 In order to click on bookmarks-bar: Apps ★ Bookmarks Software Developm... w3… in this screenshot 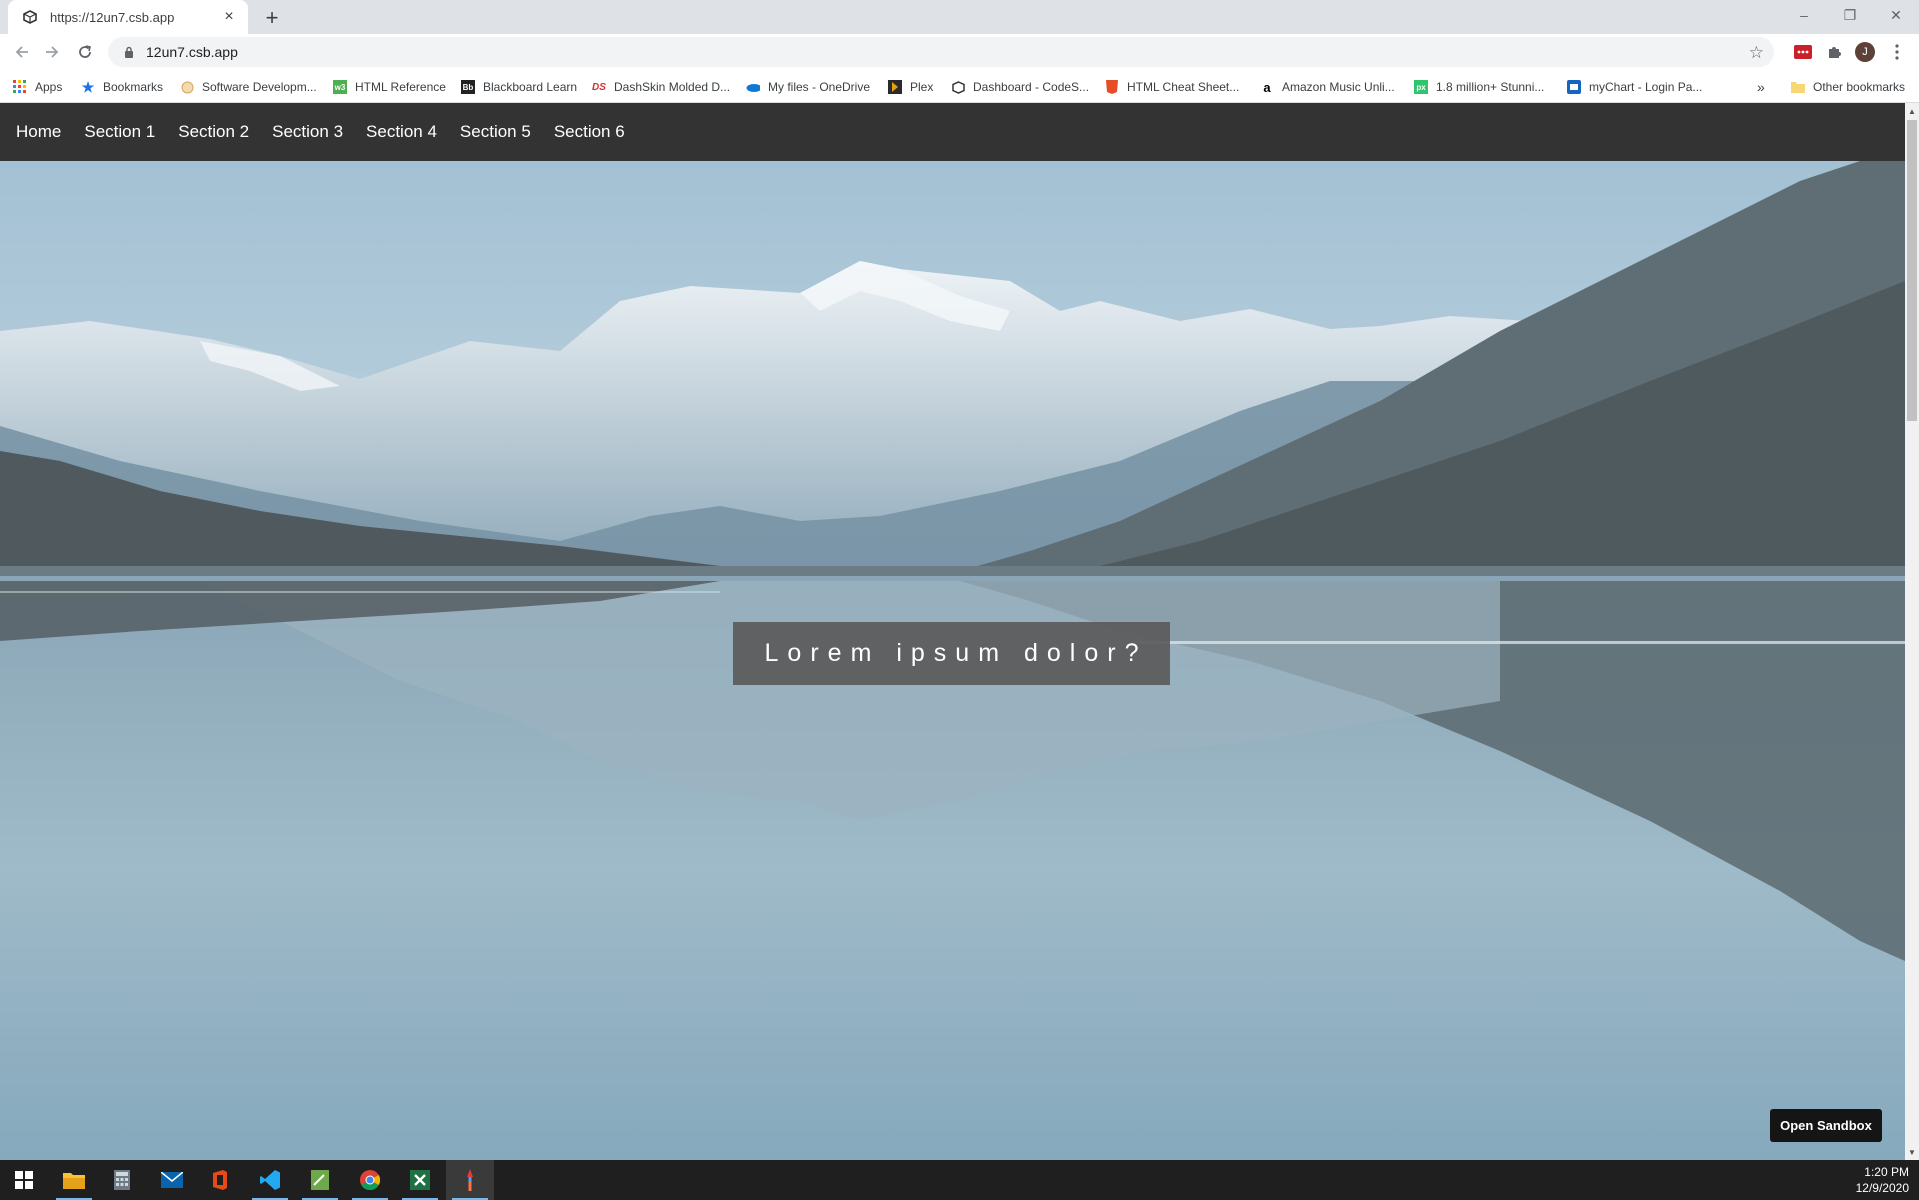, I will do `click(959, 86)`.